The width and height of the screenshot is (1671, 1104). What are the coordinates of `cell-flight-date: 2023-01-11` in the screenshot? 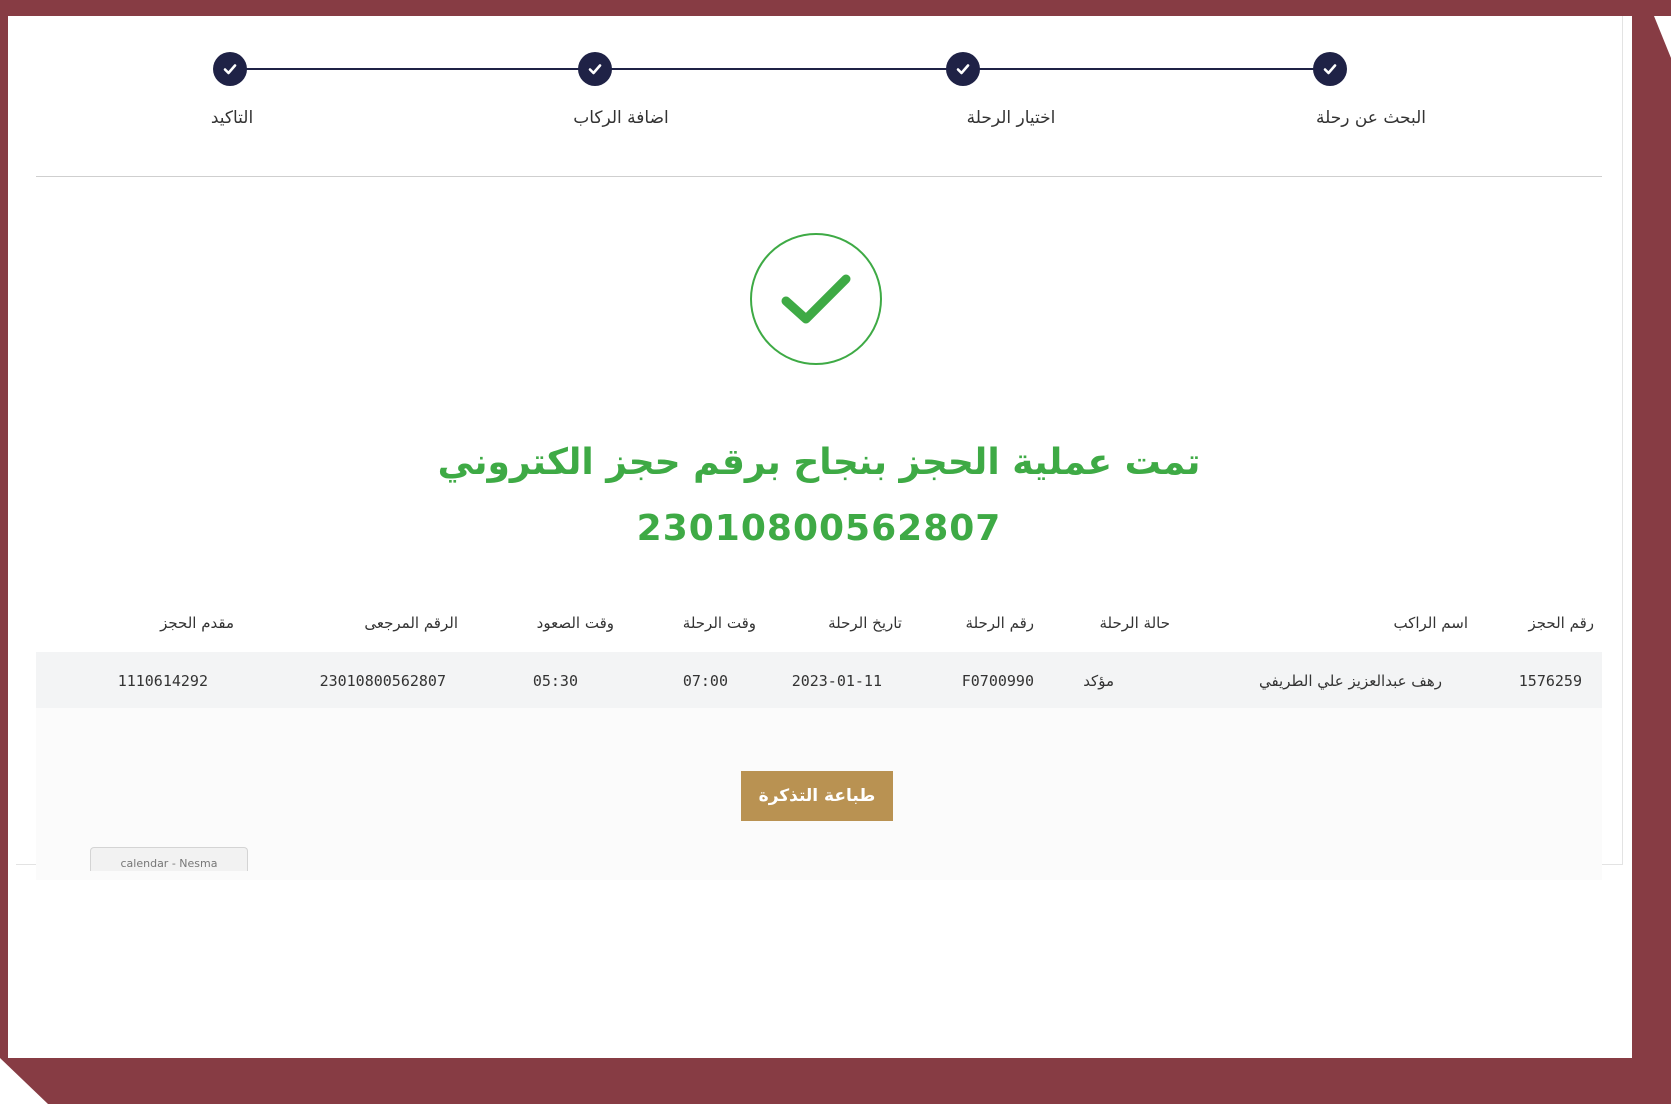 It's located at (836, 681).